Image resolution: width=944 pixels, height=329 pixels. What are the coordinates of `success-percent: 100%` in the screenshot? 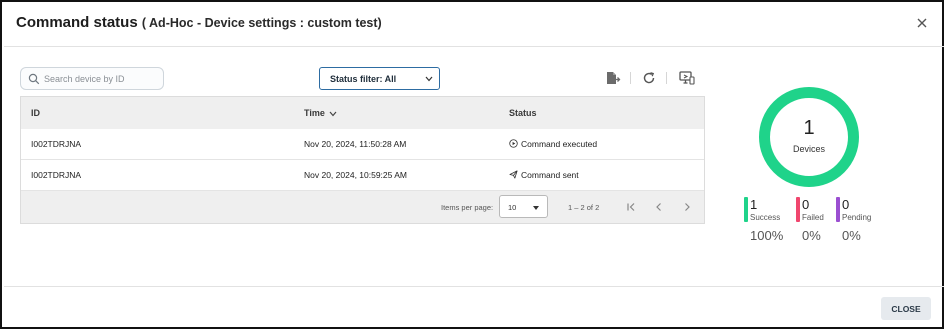 It's located at (767, 235).